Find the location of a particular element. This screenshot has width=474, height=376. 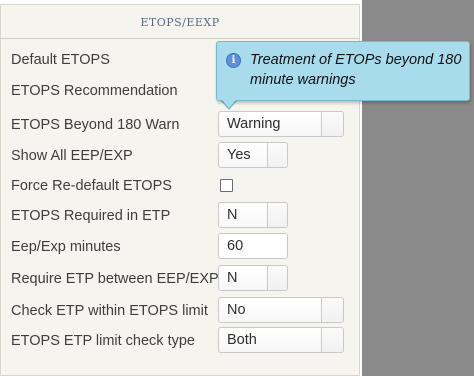

check-etp-within-etops-limit-select: No is located at coordinates (281, 310).